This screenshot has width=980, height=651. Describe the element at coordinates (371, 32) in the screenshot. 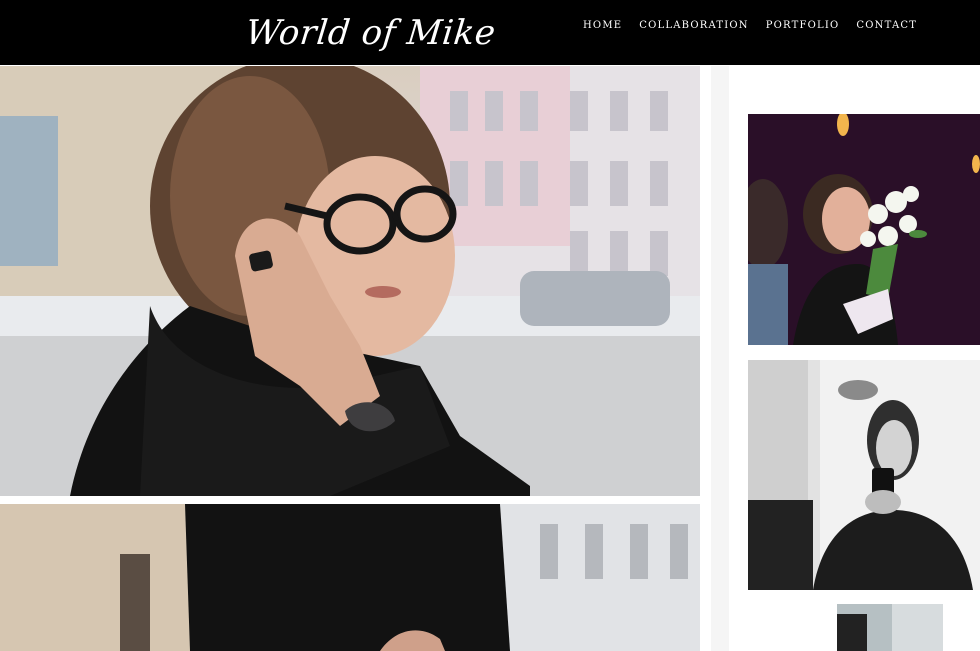

I see `site-logo: World of Mike` at that location.